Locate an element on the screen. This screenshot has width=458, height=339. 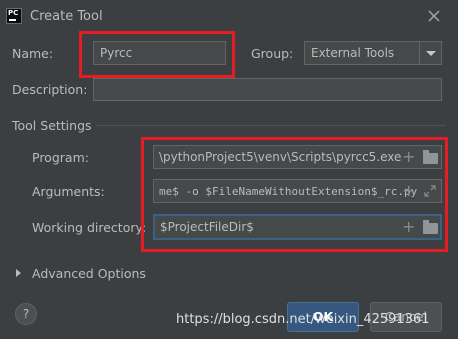
name-label: Name: is located at coordinates (33, 53).